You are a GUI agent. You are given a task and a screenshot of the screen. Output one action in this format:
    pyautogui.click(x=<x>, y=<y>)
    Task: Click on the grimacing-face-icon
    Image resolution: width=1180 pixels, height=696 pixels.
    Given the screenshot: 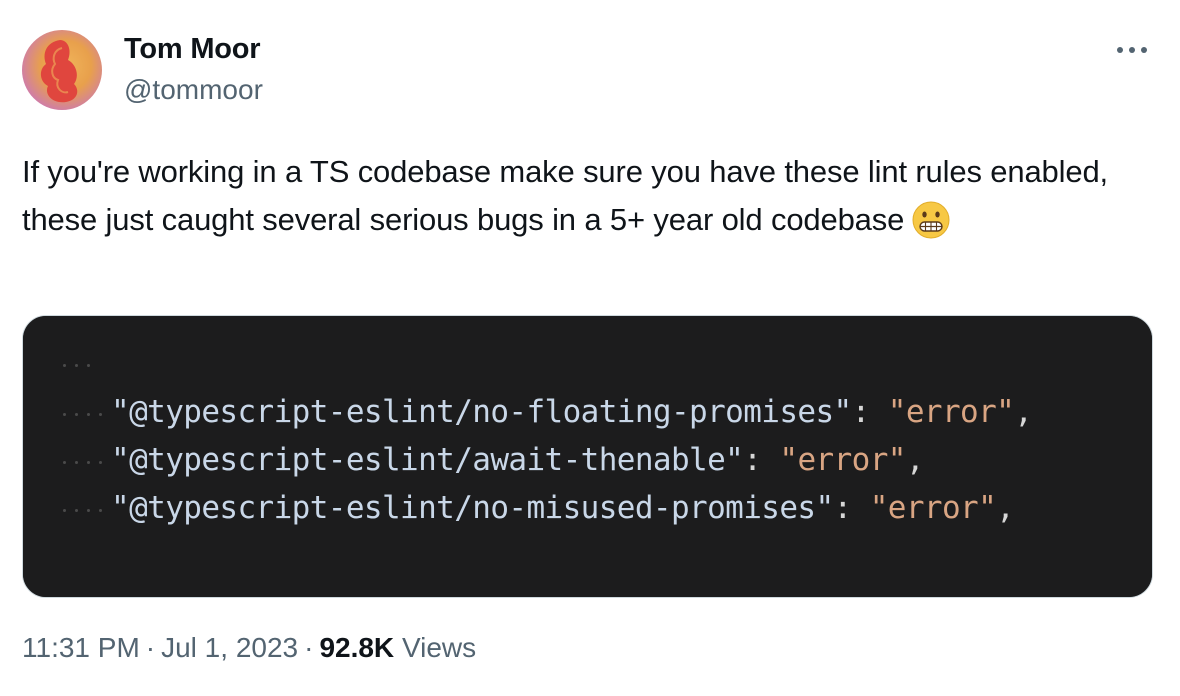 What is the action you would take?
    pyautogui.click(x=931, y=220)
    